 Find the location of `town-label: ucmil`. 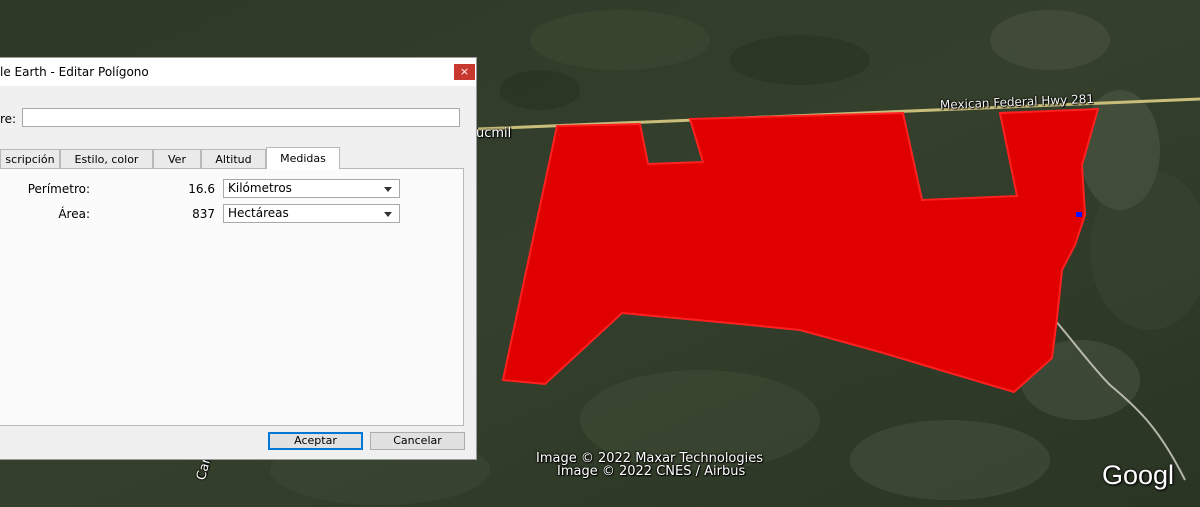

town-label: ucmil is located at coordinates (494, 133).